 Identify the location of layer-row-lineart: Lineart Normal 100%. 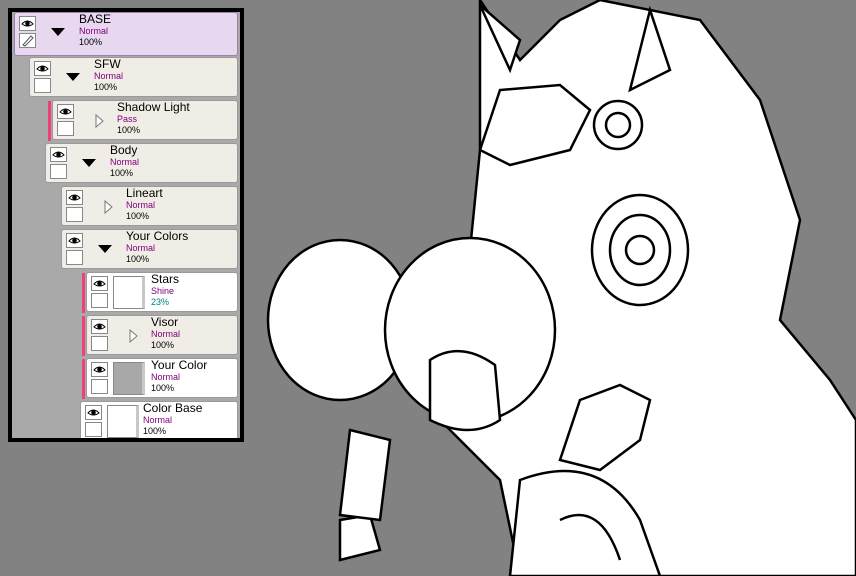
(149, 206).